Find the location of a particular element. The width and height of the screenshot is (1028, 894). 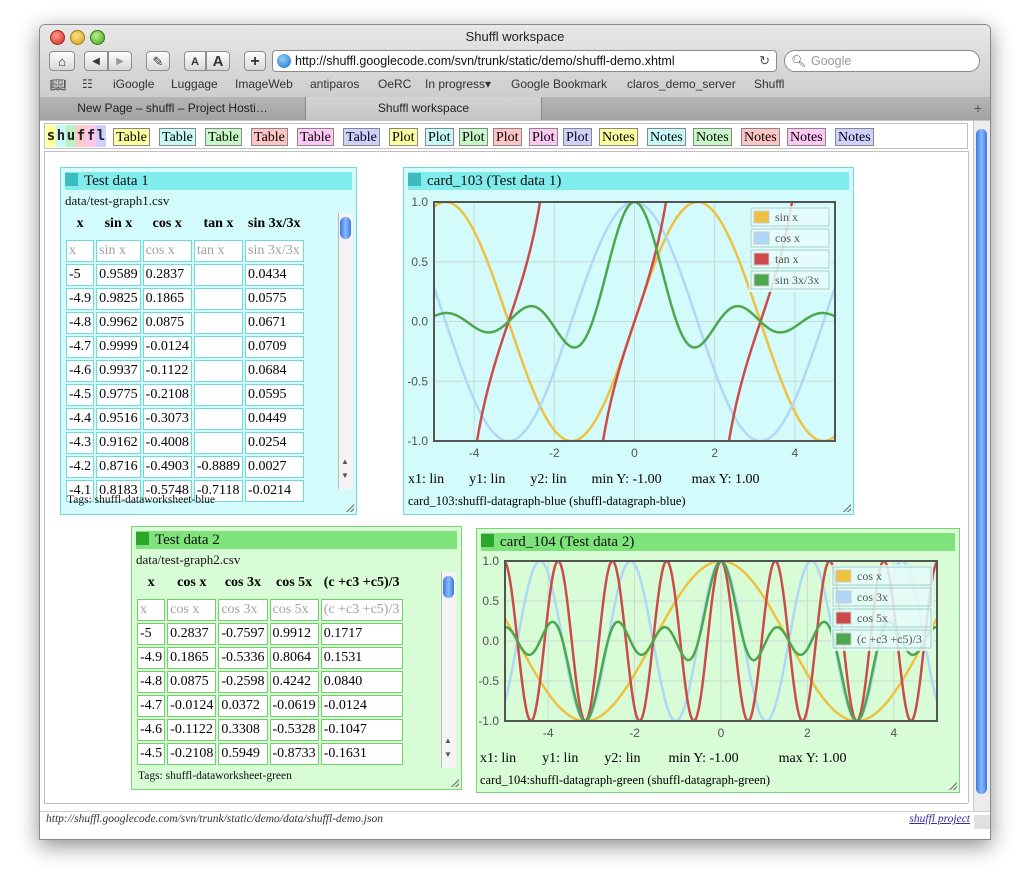

column-label-input: (c +c3 +c5)/3 is located at coordinates (361, 610).